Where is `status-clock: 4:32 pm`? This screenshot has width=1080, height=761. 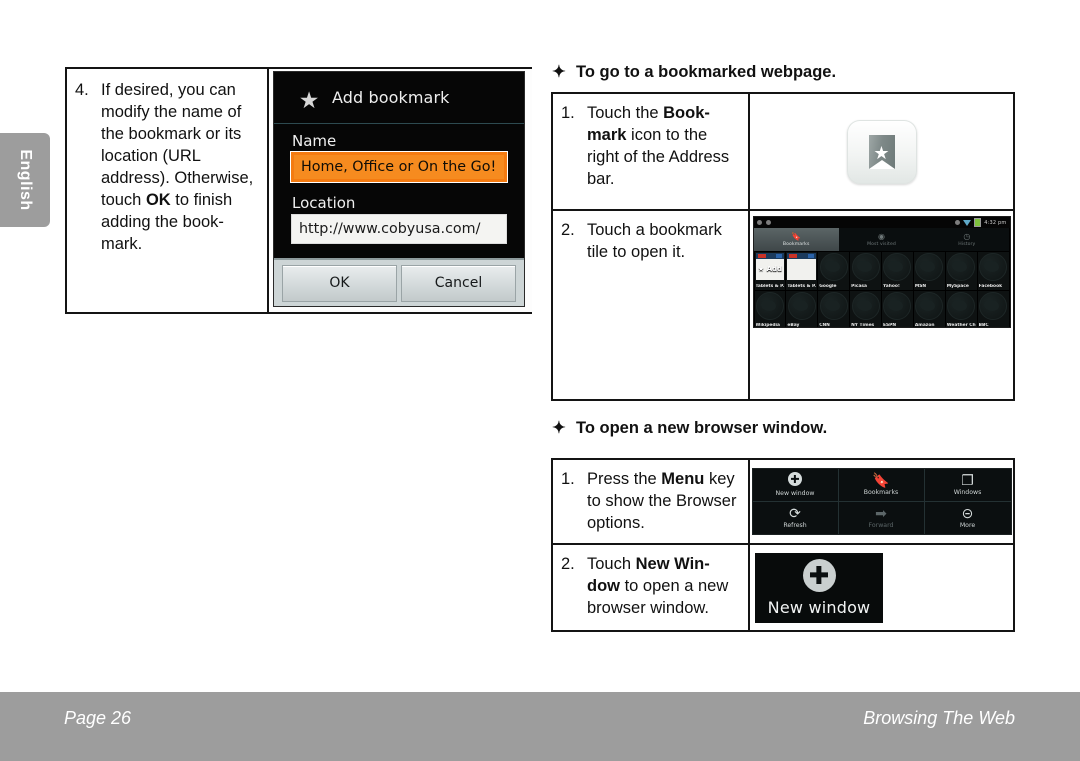 status-clock: 4:32 pm is located at coordinates (995, 222).